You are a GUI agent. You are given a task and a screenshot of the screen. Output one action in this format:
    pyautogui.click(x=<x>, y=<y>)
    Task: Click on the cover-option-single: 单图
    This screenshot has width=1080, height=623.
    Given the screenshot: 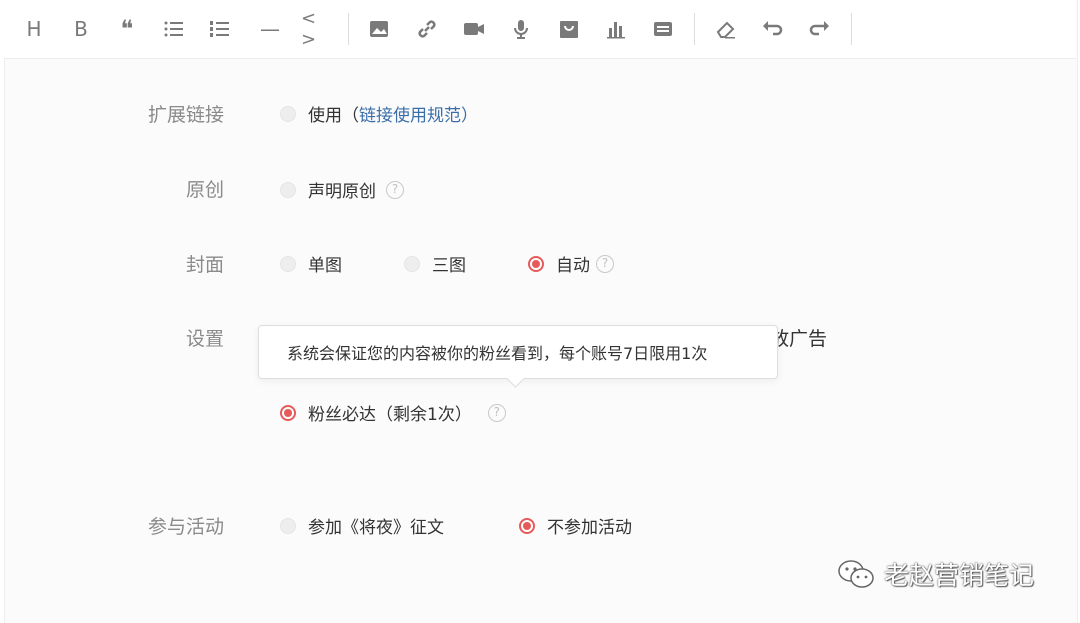 What is the action you would take?
    pyautogui.click(x=311, y=263)
    